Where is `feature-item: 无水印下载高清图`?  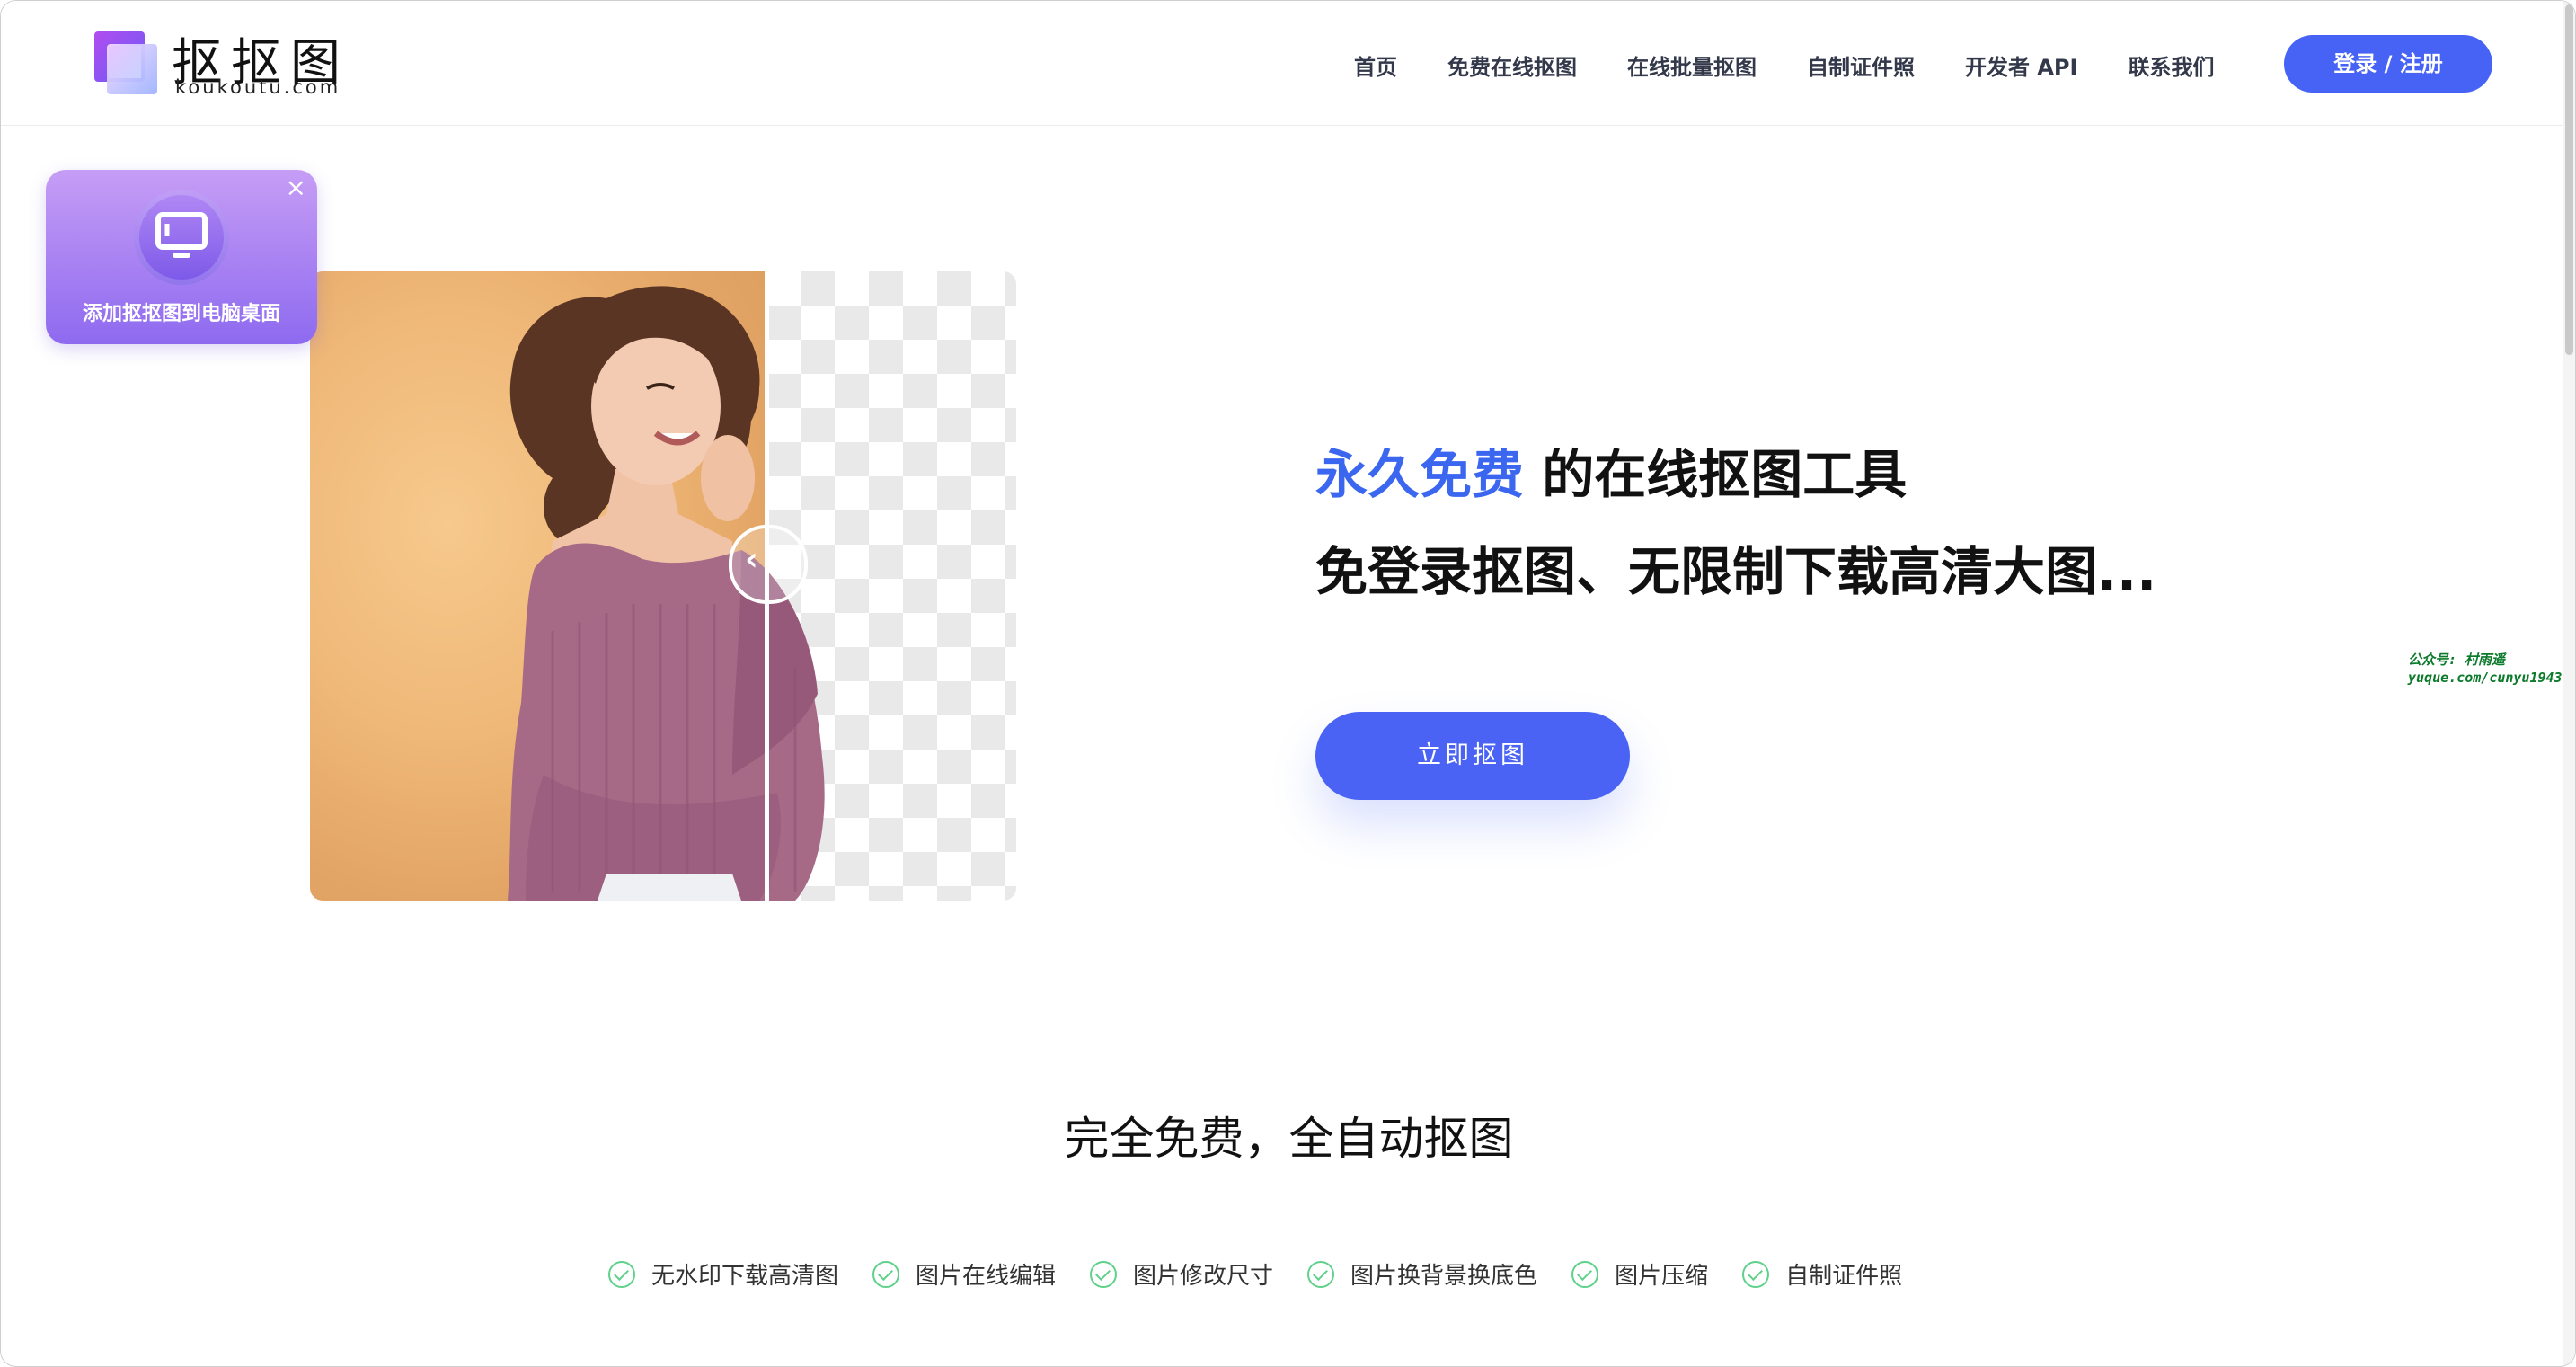 feature-item: 无水印下载高清图 is located at coordinates (723, 1274).